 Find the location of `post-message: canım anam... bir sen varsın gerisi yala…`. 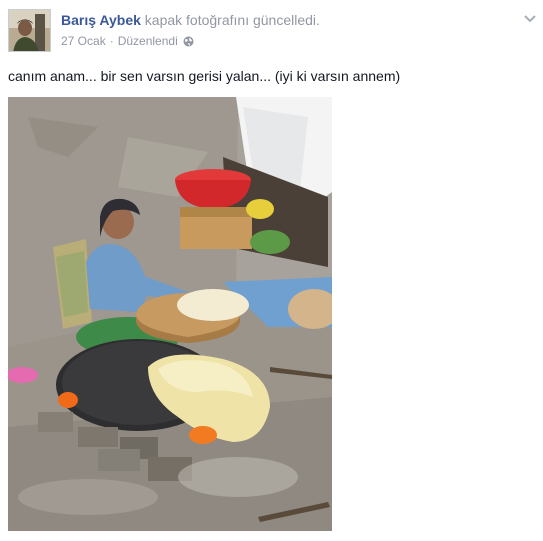

post-message: canım anam... bir sen varsın gerisi yala… is located at coordinates (204, 76).